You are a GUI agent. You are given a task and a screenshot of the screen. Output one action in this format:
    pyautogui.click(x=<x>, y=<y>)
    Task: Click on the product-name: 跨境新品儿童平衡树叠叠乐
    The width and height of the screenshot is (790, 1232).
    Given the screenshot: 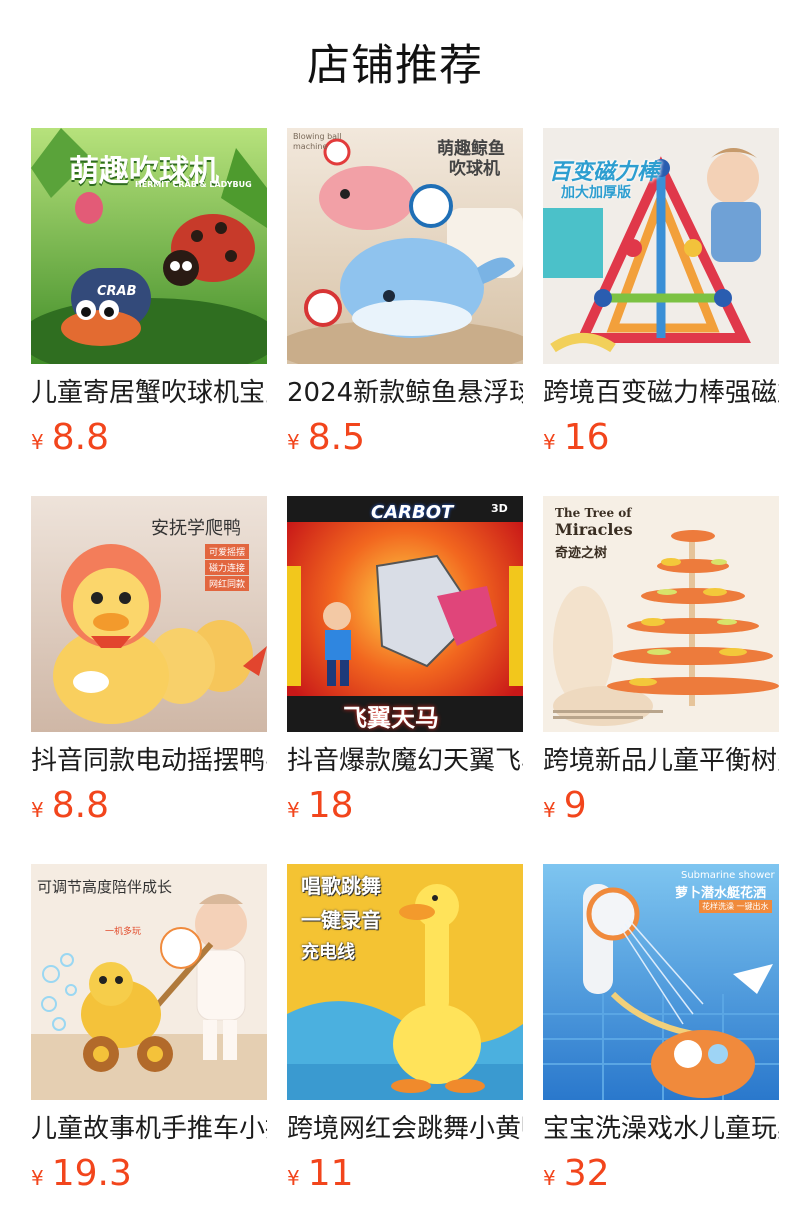 What is the action you would take?
    pyautogui.click(x=661, y=761)
    